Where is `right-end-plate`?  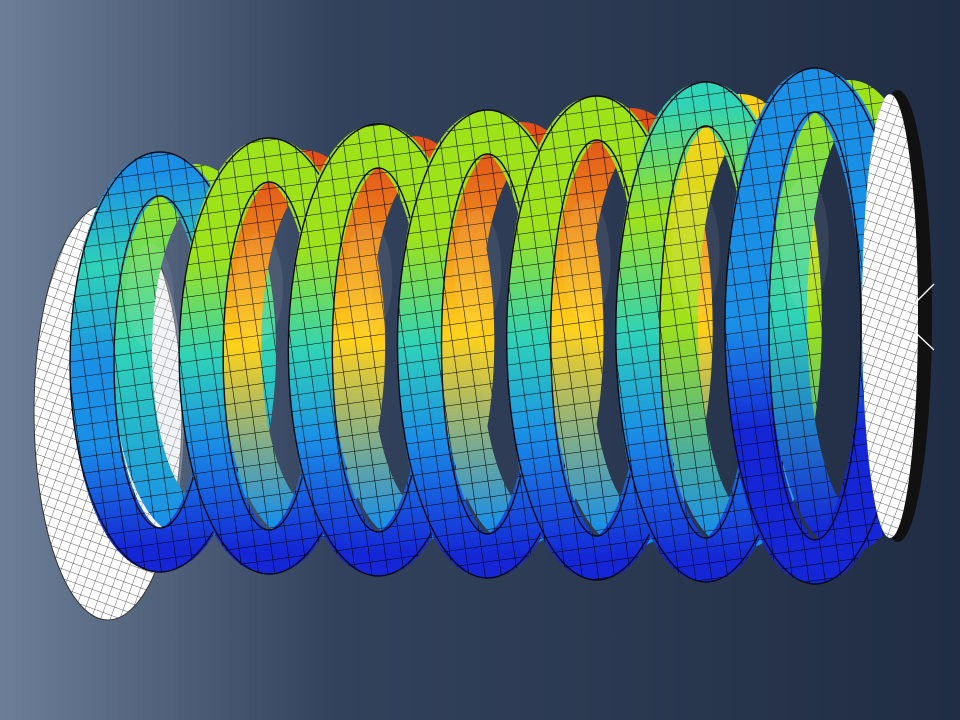
right-end-plate is located at coordinates (897, 316).